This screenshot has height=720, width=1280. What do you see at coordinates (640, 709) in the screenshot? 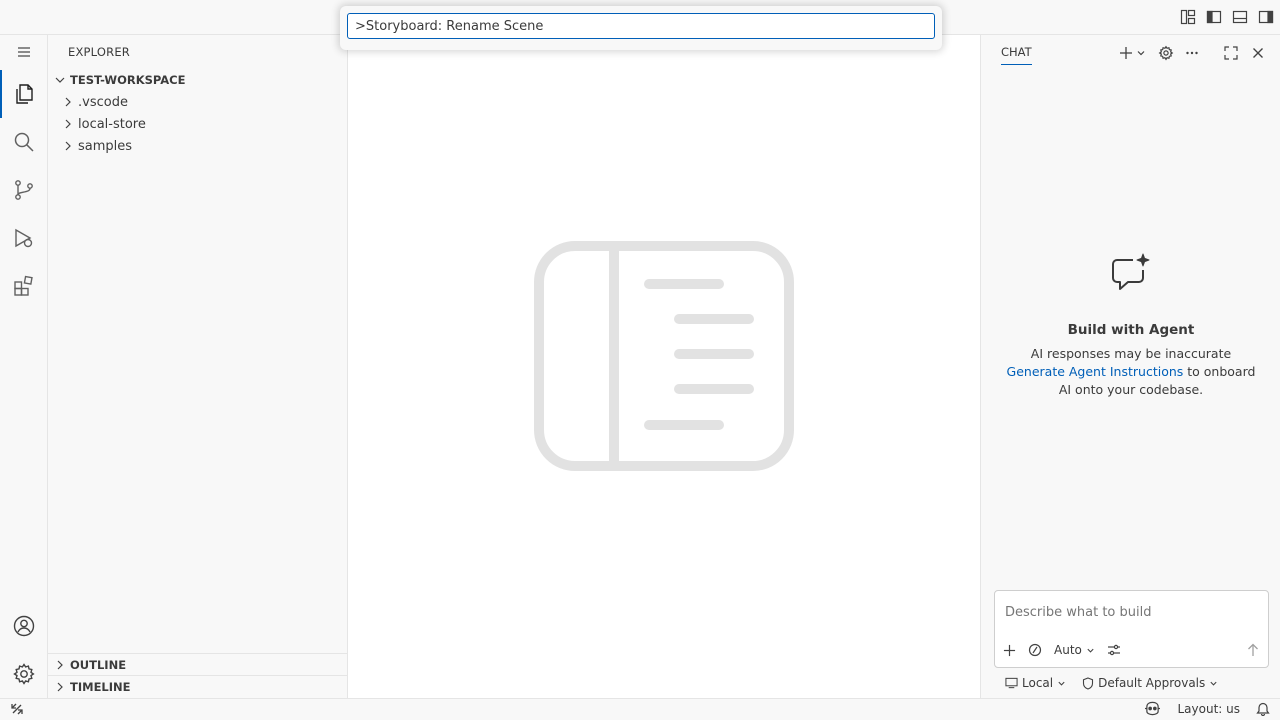
I see `status-bar: Layout: us` at bounding box center [640, 709].